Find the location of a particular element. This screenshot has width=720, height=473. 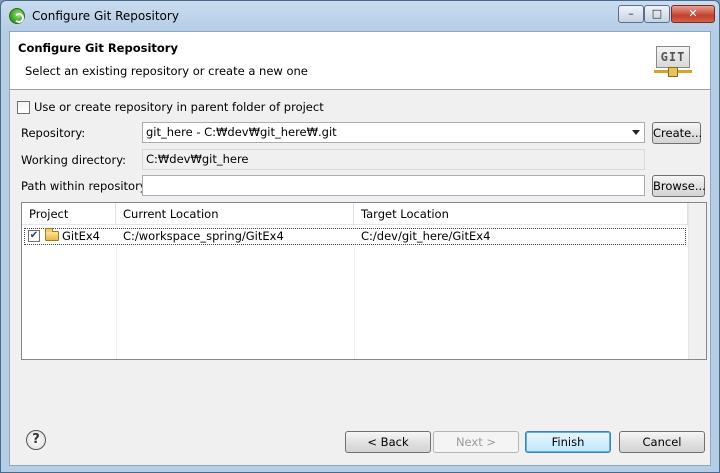

spring-app-icon is located at coordinates (17, 16).